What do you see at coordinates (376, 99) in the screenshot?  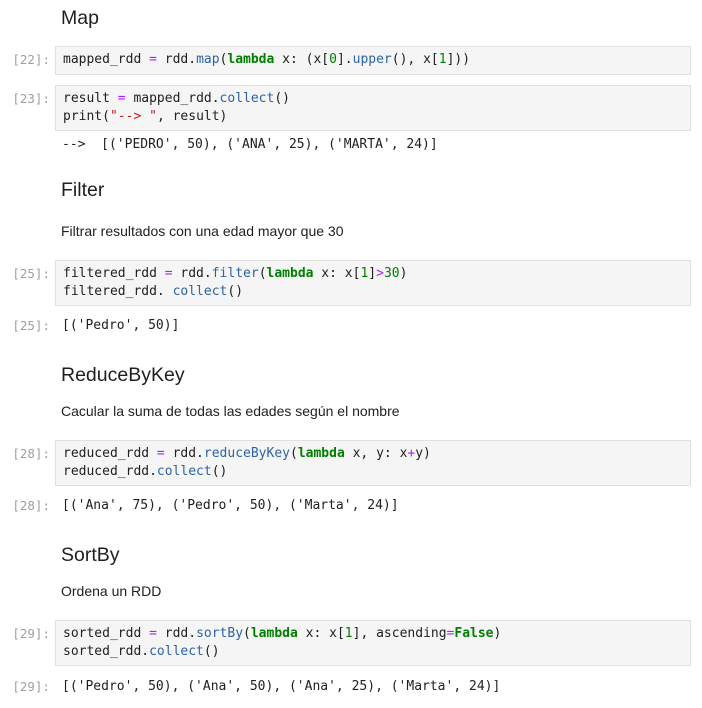 I see `code-line: result = mapped_rdd.collect()` at bounding box center [376, 99].